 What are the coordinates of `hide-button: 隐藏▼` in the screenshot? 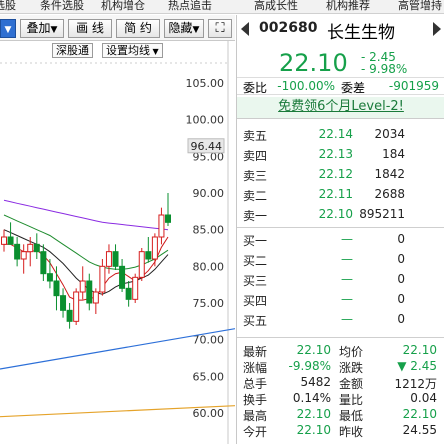 It's located at (184, 28).